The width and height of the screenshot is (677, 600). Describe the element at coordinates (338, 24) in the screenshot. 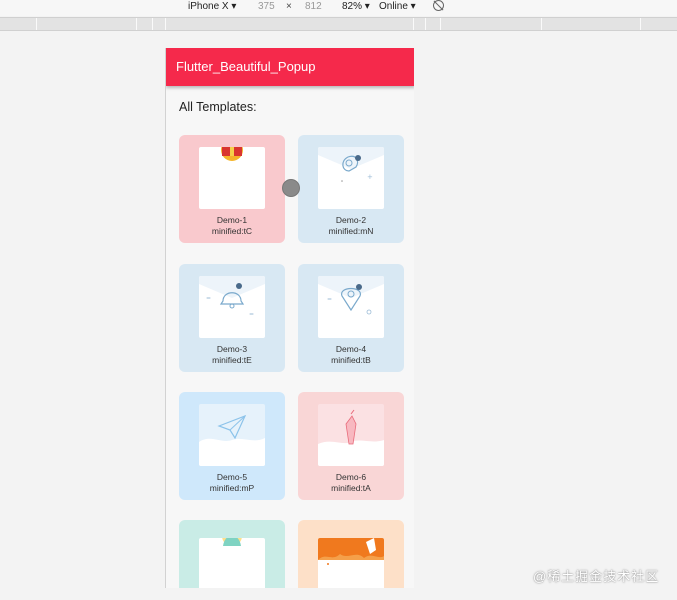

I see `media-query-bar` at that location.